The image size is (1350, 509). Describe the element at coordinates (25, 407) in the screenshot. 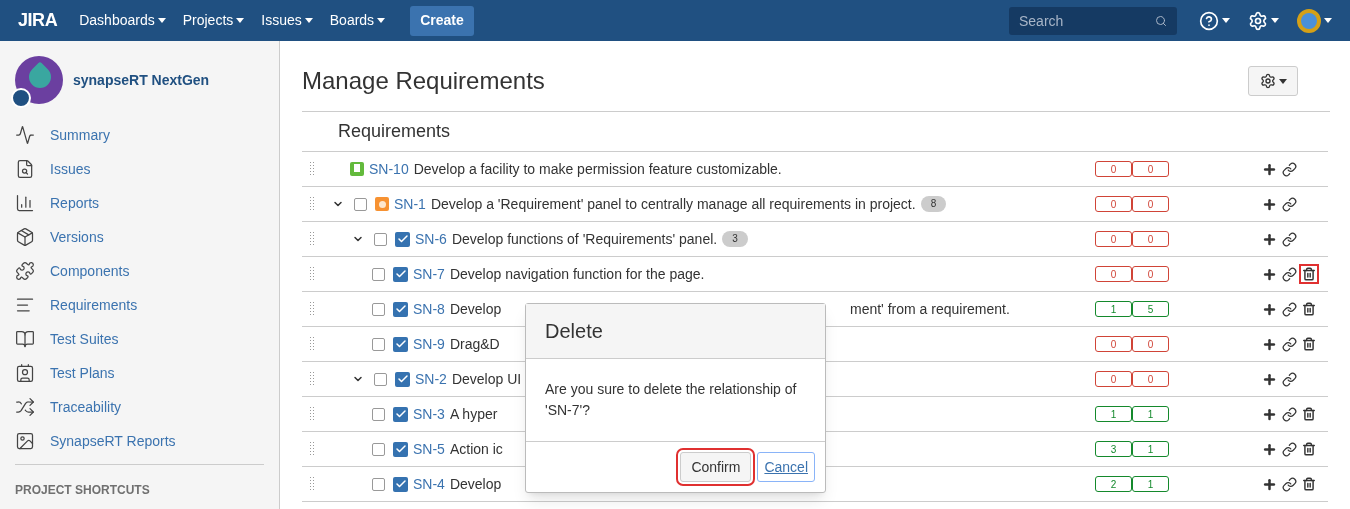

I see `shuffle-icon` at that location.